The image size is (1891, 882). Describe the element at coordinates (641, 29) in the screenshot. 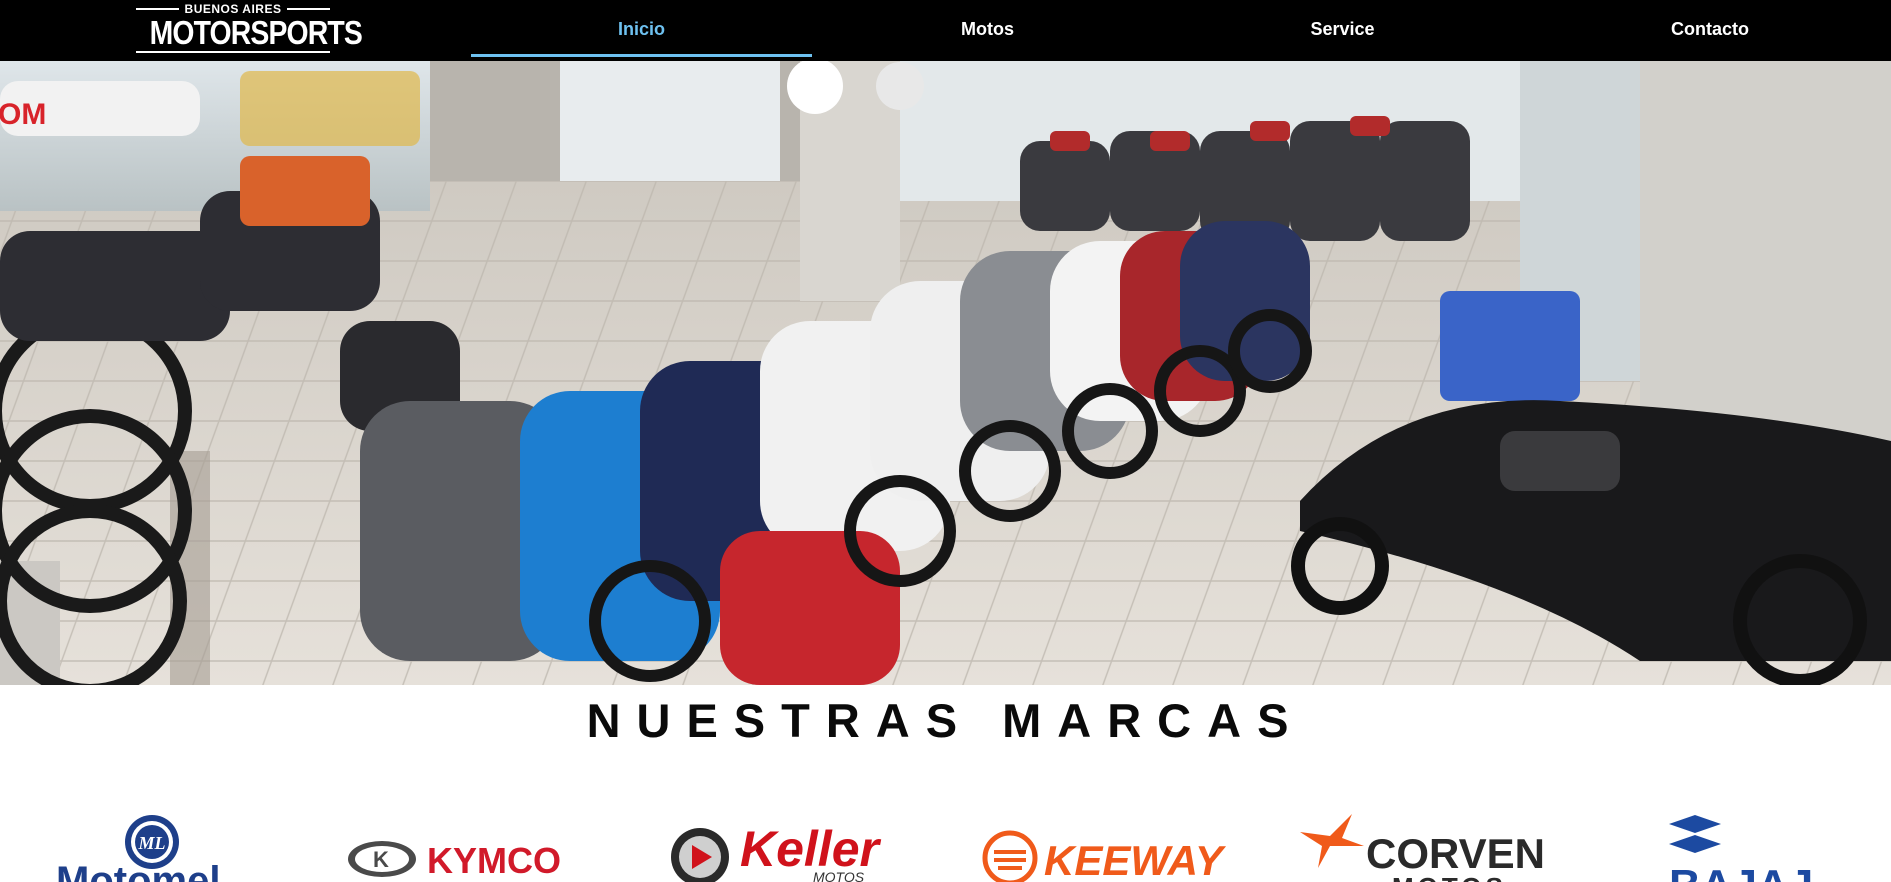

I see `nav-item-inicio: Inicio` at that location.